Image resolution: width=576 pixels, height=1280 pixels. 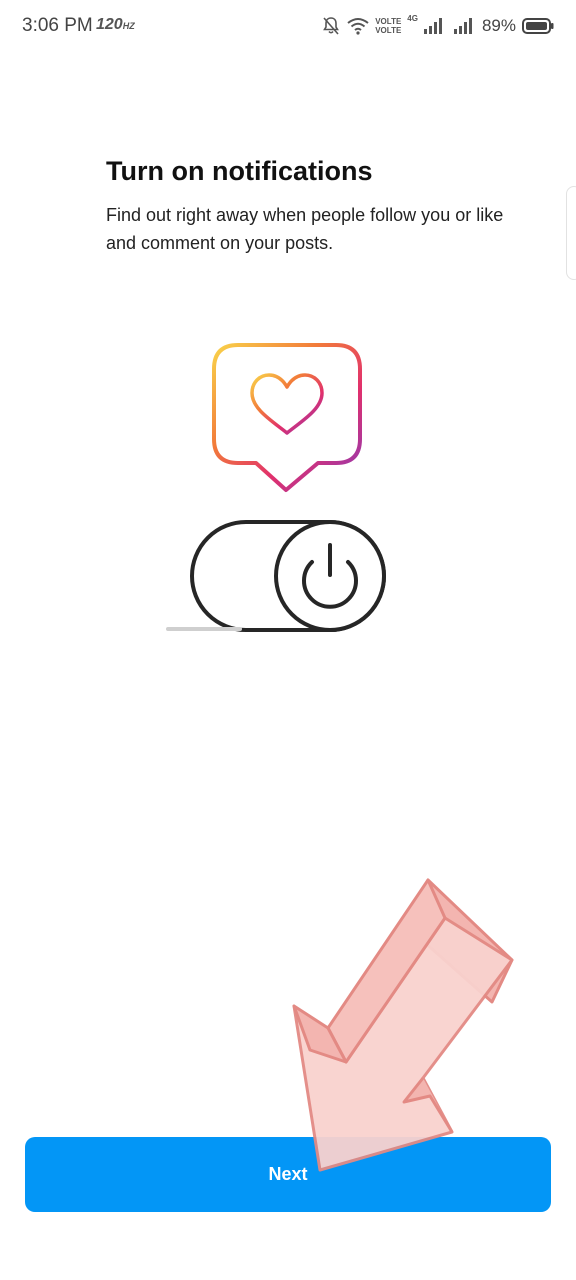 What do you see at coordinates (538, 26) in the screenshot?
I see `battery-icon` at bounding box center [538, 26].